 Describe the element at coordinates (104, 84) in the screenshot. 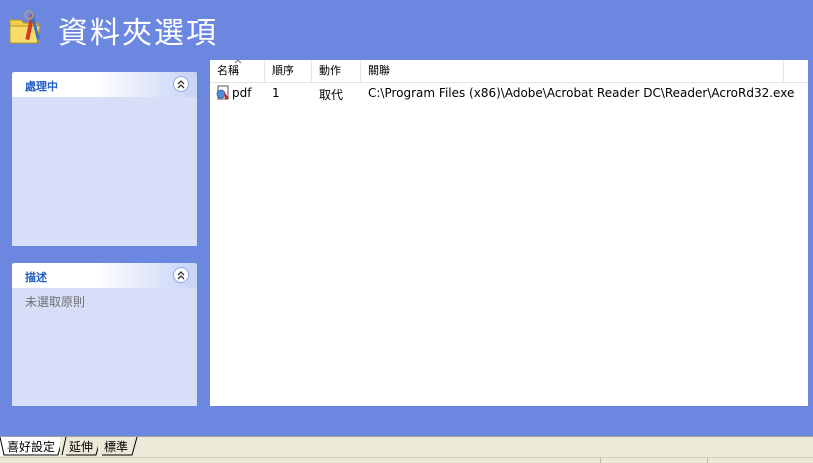

I see `processing-panel-header: 處理中` at that location.